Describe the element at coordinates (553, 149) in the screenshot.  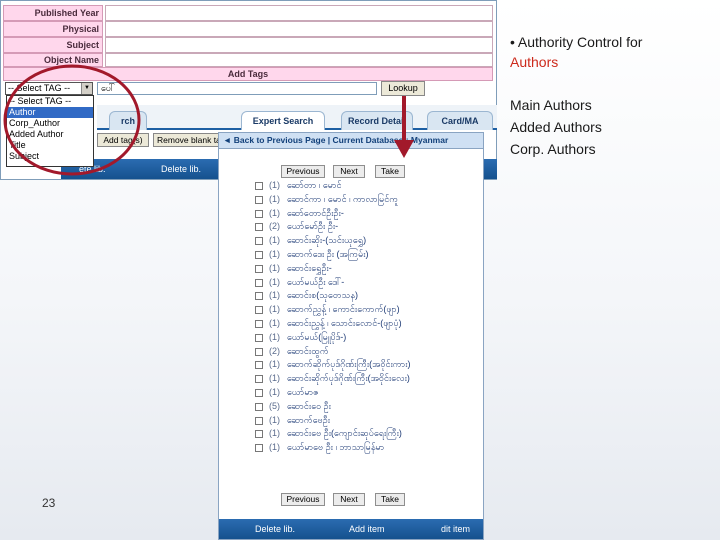
I see `author-type-item: Corp. Authors` at that location.